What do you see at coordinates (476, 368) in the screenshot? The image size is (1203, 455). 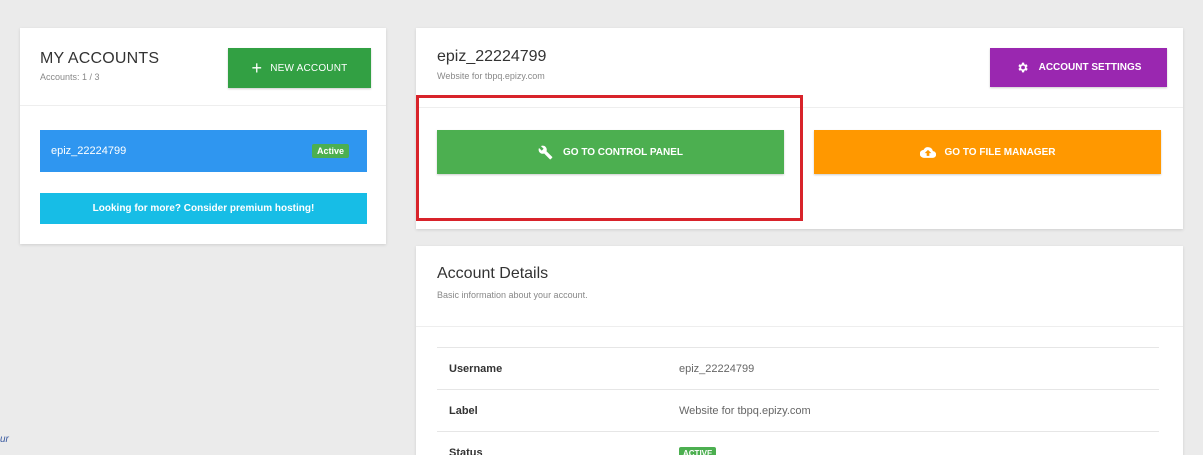 I see `detail-key-username: Username` at bounding box center [476, 368].